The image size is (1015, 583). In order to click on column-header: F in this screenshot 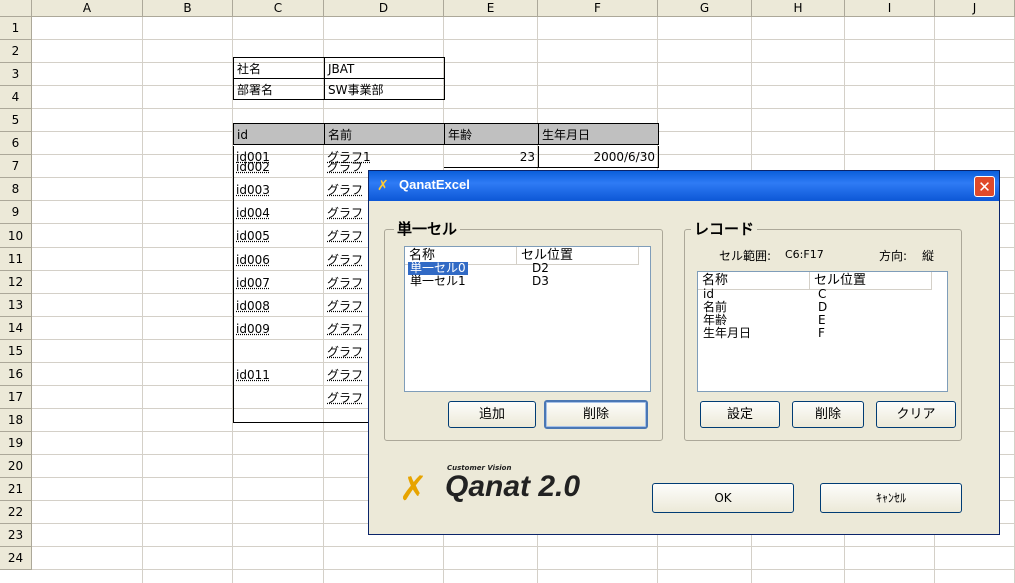, I will do `click(598, 8)`.